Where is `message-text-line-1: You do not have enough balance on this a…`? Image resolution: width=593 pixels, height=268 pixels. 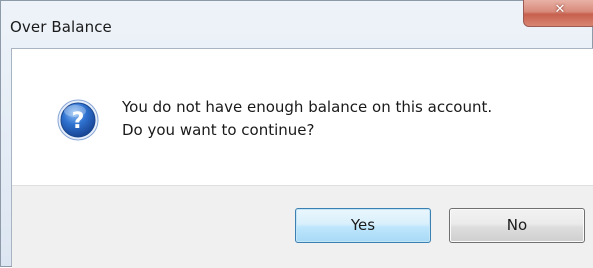
message-text-line-1: You do not have enough balance on this a… is located at coordinates (307, 107).